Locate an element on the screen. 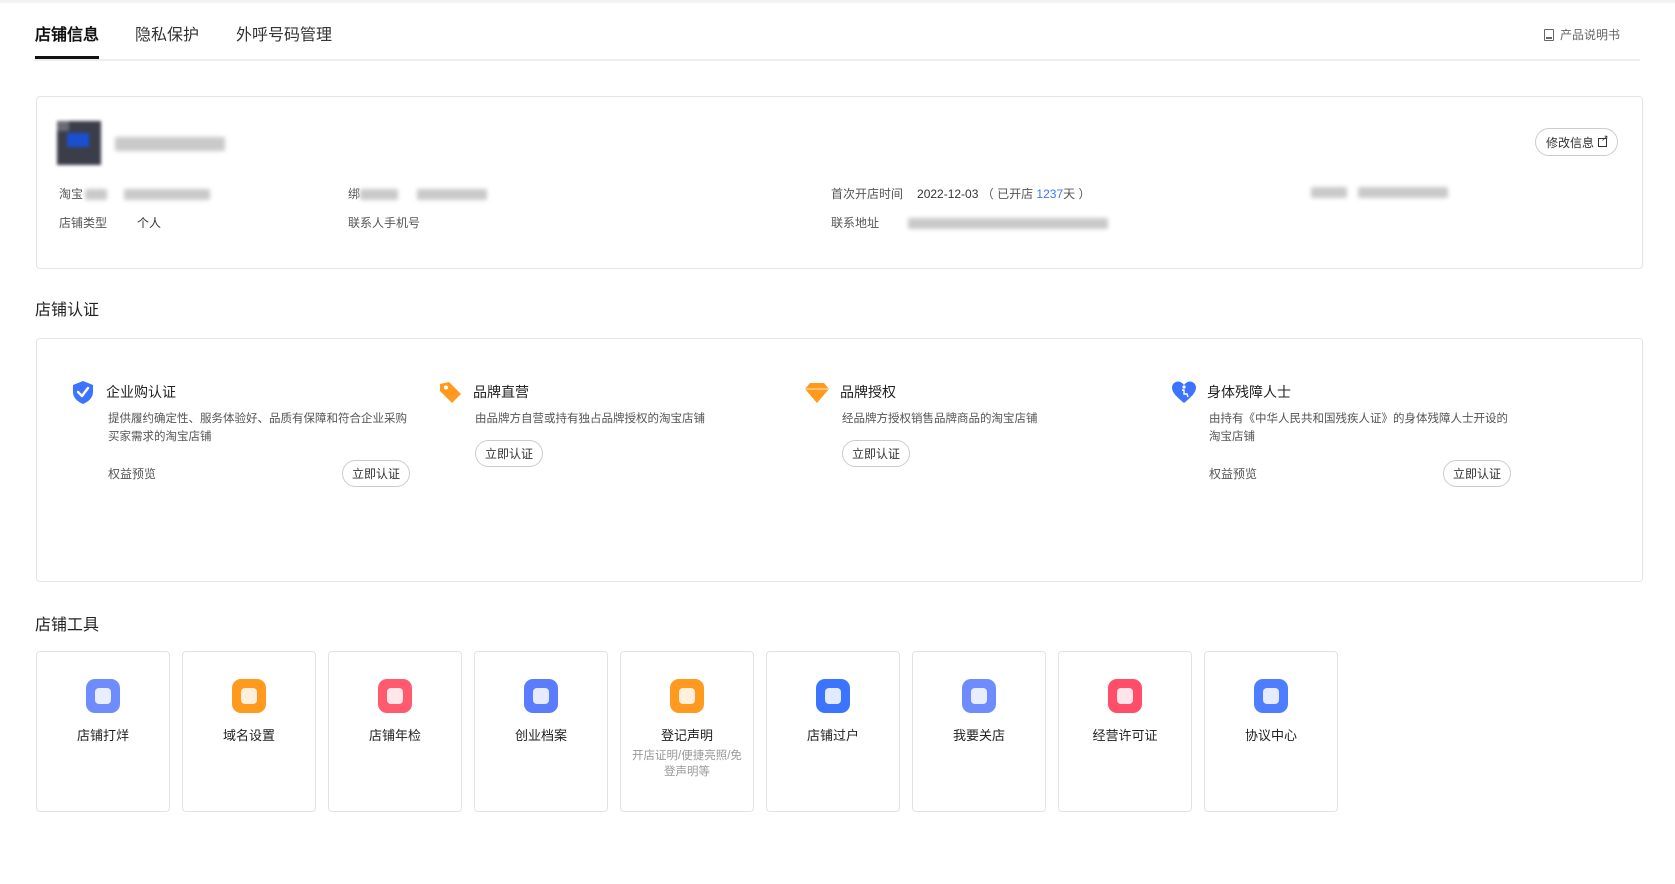 The width and height of the screenshot is (1675, 884). tool-shop-transfer: 店铺过户 is located at coordinates (833, 731).